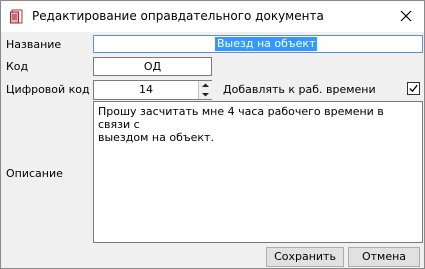  I want to click on close-button, so click(406, 16).